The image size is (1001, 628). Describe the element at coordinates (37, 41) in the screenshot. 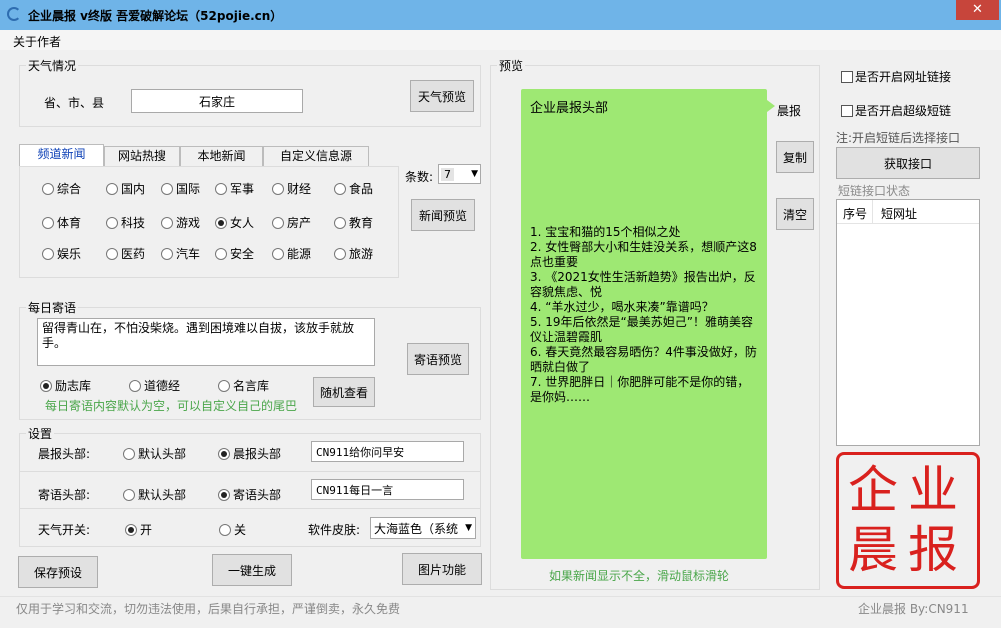

I see `menu-item-about: 关于作者` at that location.